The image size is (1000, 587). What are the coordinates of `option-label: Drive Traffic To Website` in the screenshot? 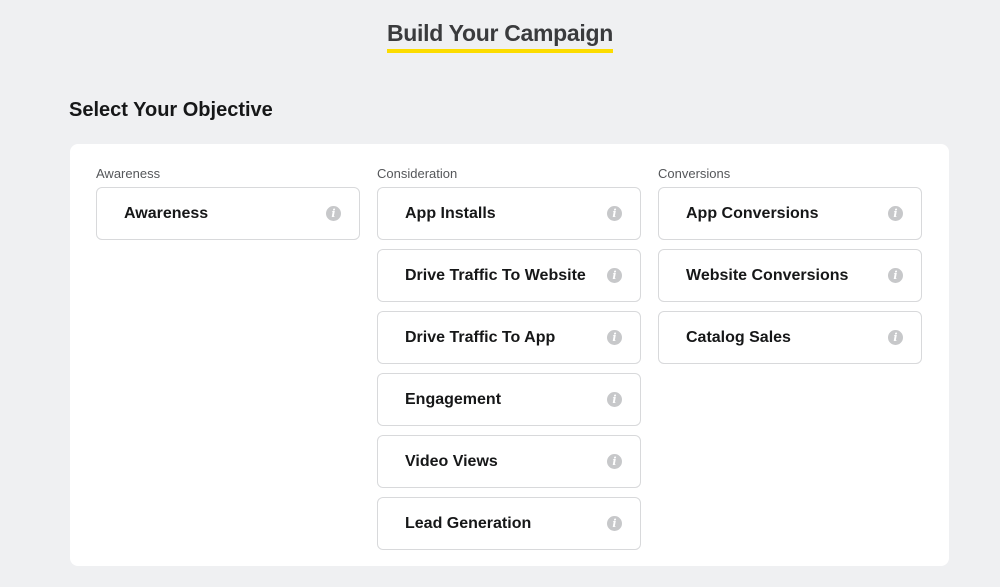 It's located at (495, 275).